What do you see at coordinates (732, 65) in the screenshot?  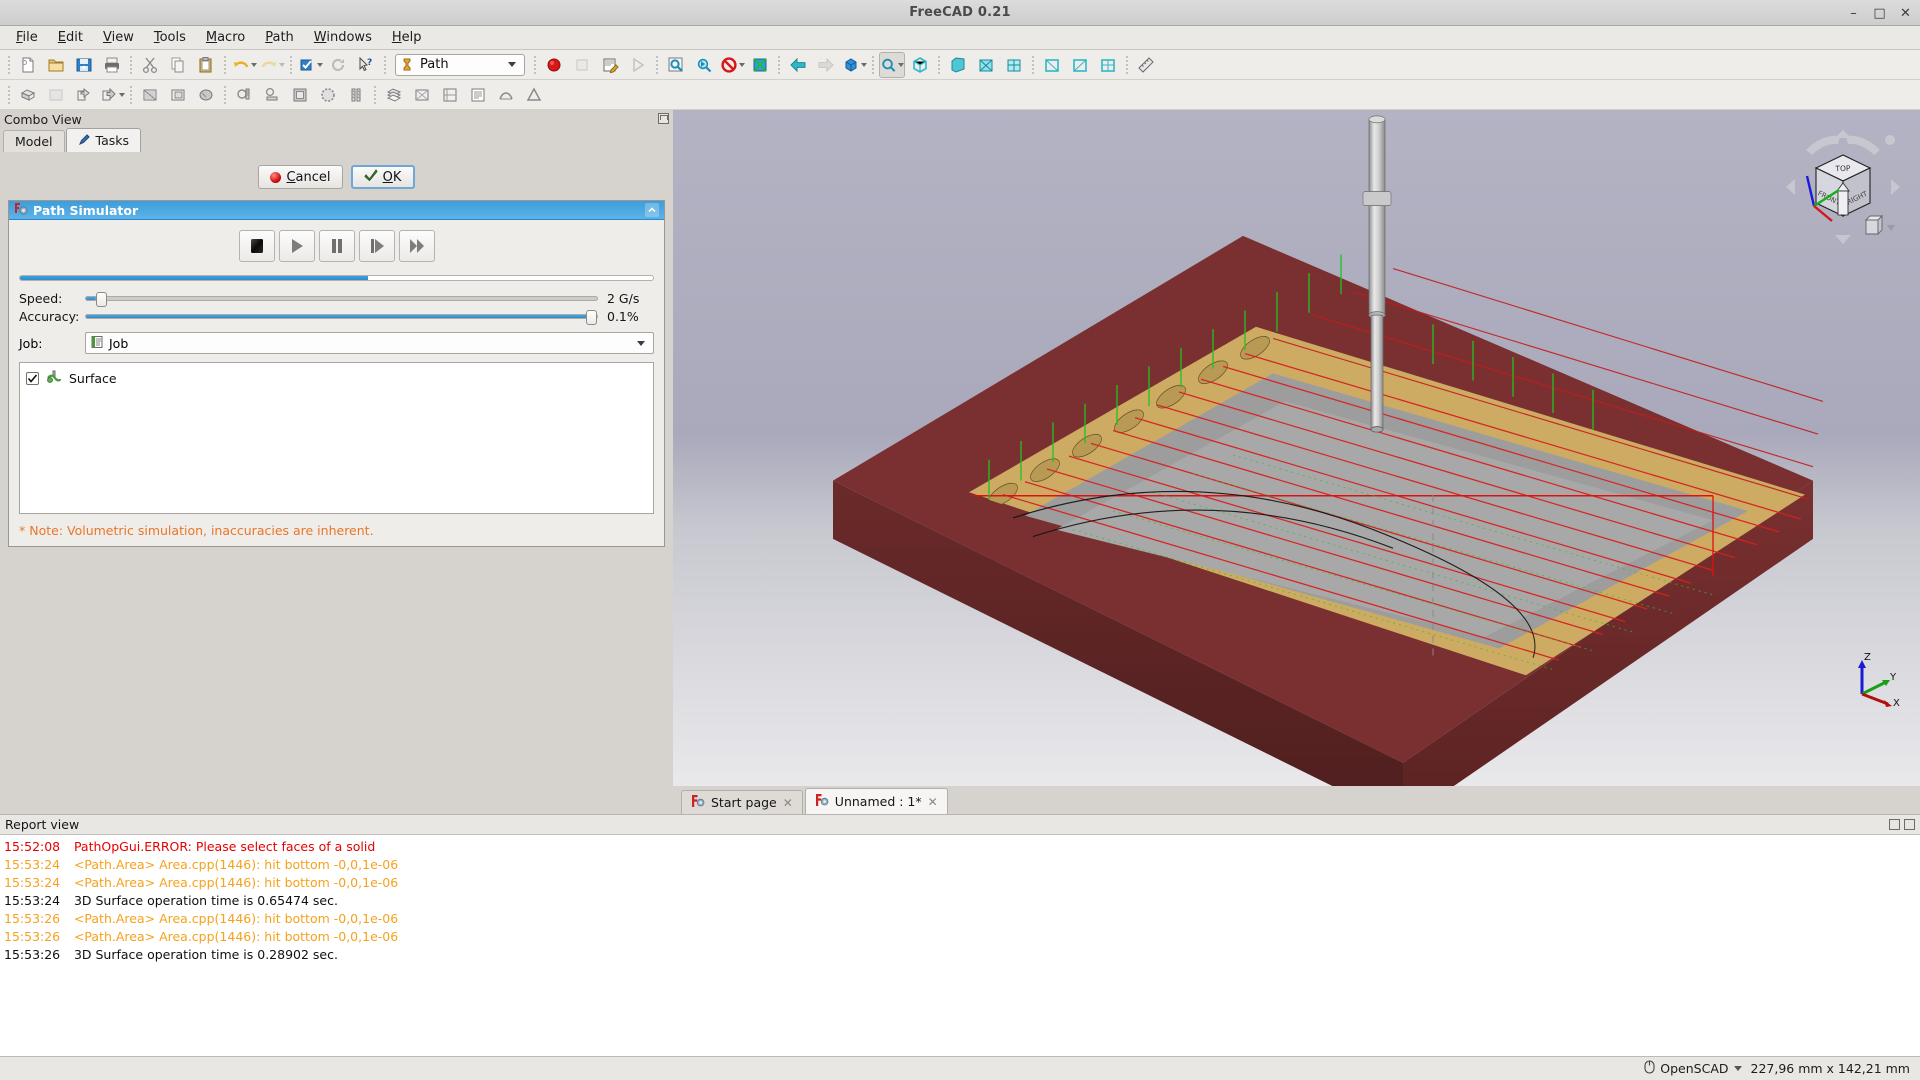 I see `draw-style-icon` at bounding box center [732, 65].